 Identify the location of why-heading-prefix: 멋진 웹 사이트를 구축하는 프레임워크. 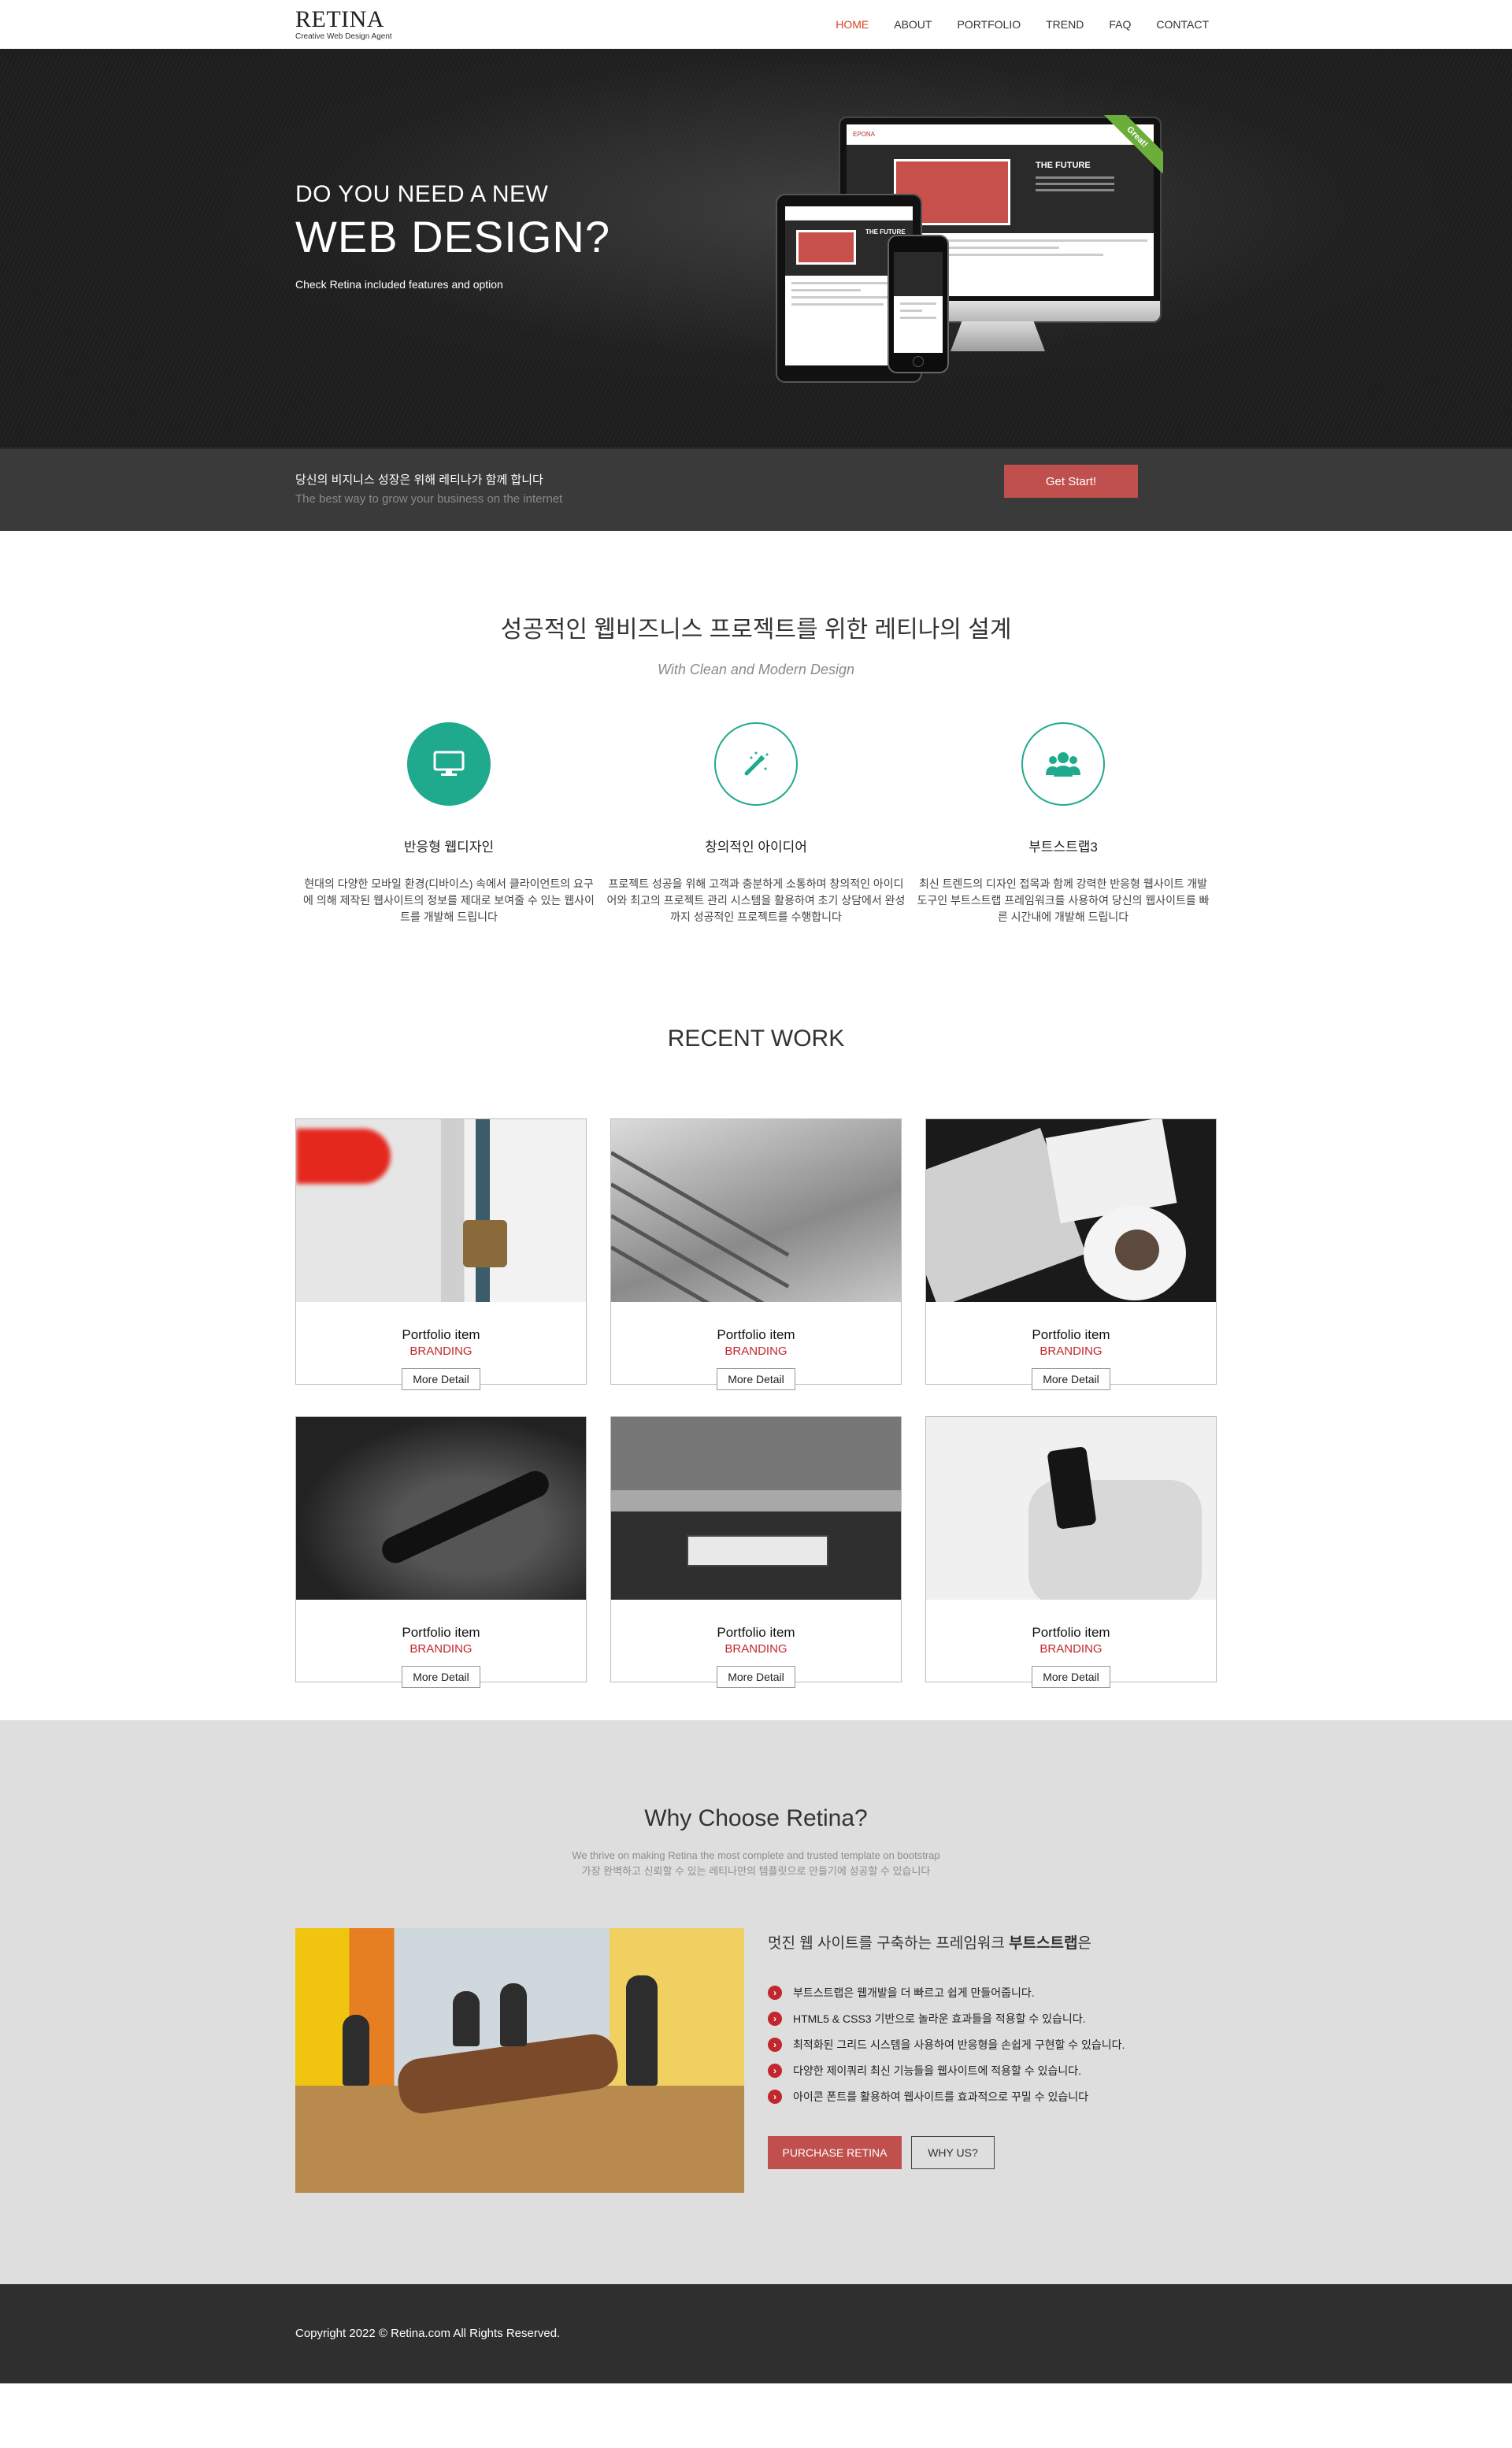
(886, 1943).